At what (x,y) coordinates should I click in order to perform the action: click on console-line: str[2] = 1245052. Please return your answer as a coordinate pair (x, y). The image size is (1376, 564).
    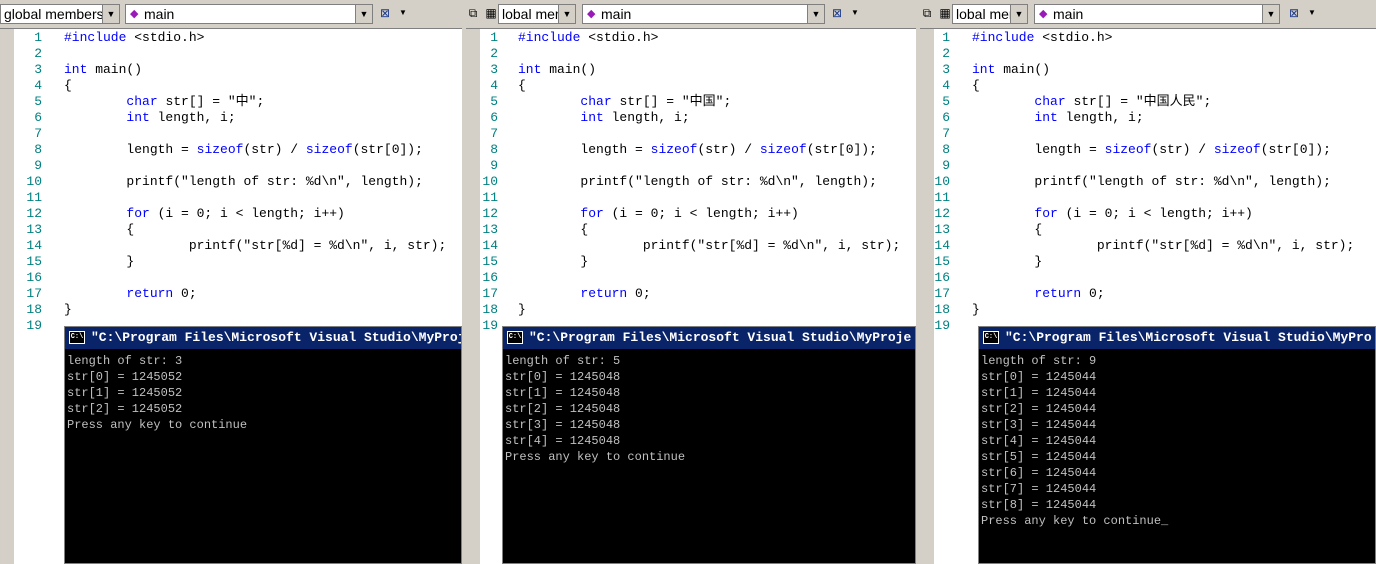
    Looking at the image, I should click on (125, 409).